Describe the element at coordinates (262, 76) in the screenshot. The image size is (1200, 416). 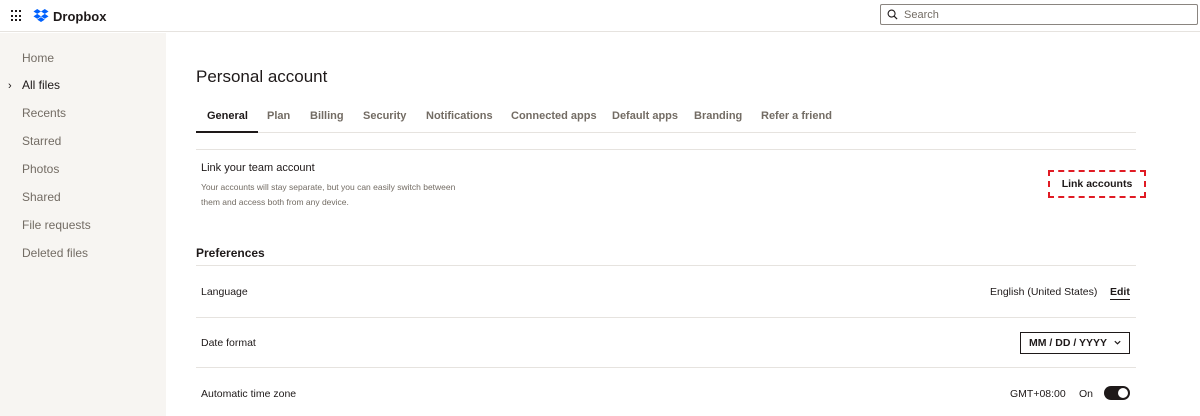
I see `page-title: Personal account` at that location.